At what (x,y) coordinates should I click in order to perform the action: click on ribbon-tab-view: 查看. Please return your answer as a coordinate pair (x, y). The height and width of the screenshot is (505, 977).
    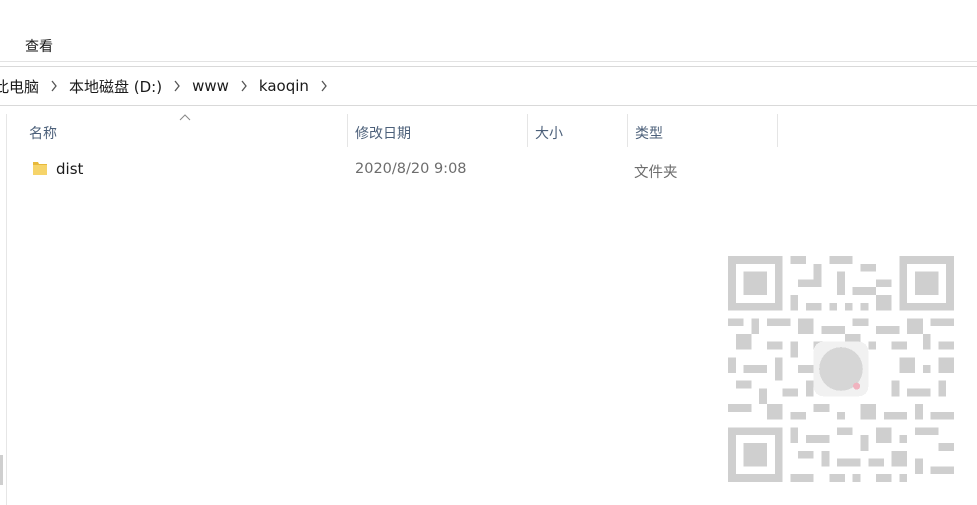
    Looking at the image, I should click on (39, 46).